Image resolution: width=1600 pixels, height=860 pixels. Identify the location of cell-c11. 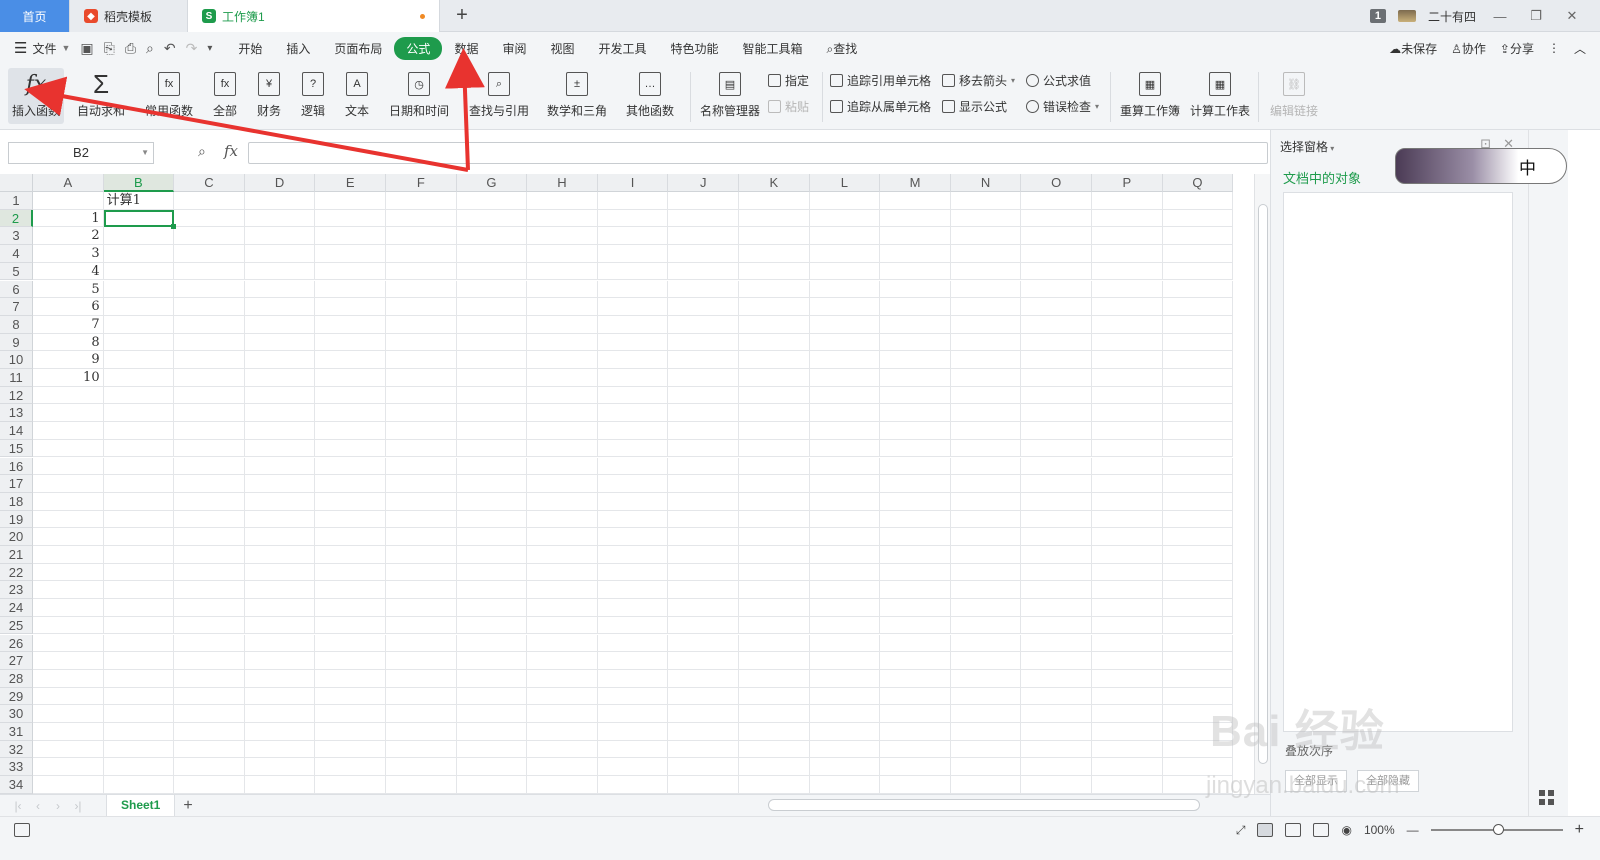
(209, 378).